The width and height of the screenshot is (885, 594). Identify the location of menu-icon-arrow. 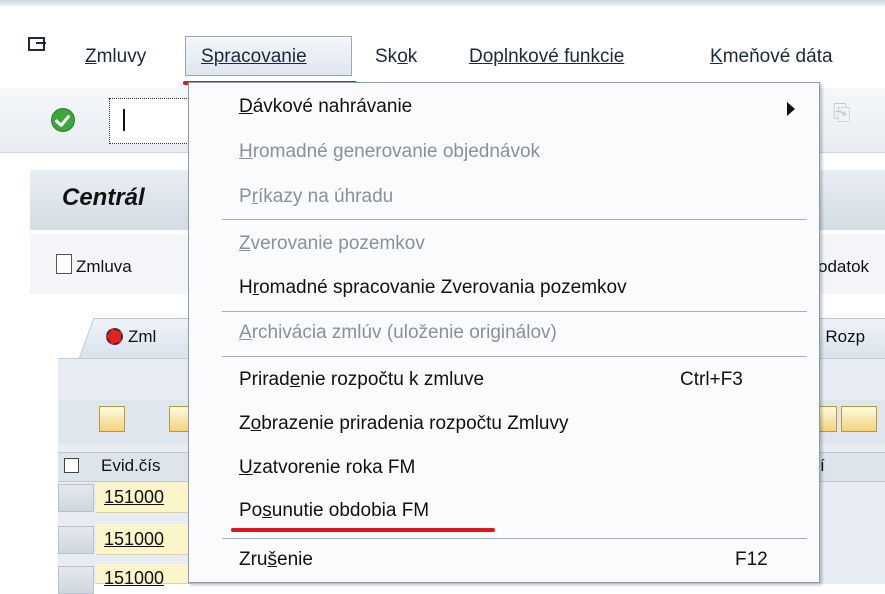
(41, 43).